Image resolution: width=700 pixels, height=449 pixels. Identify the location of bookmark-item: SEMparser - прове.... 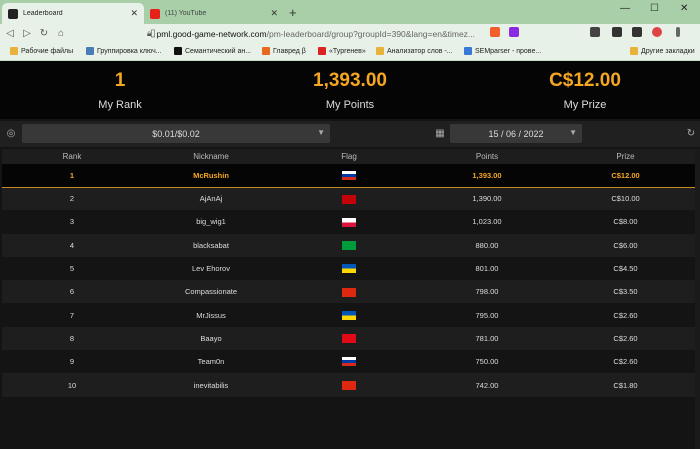
(502, 51).